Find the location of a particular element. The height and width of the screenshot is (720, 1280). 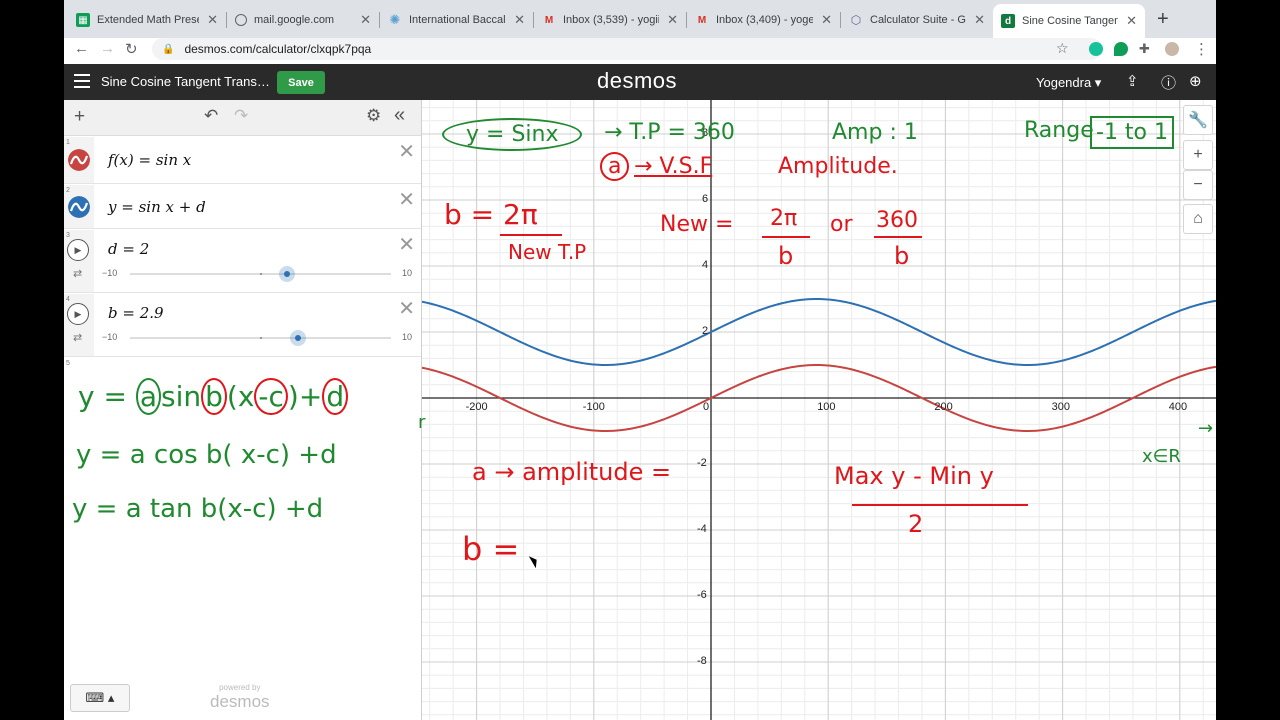

desmos-logo: desmos is located at coordinates (637, 80).